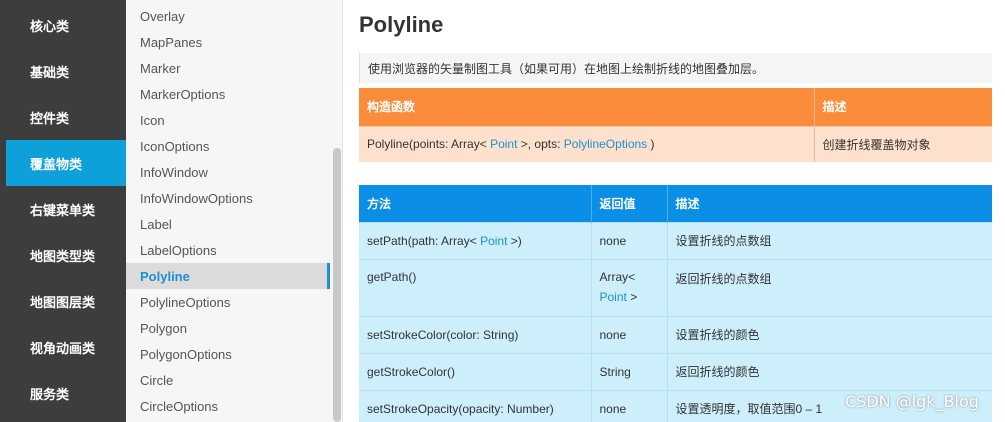 The image size is (1005, 422). I want to click on signature-text: >, opts:, so click(540, 144).